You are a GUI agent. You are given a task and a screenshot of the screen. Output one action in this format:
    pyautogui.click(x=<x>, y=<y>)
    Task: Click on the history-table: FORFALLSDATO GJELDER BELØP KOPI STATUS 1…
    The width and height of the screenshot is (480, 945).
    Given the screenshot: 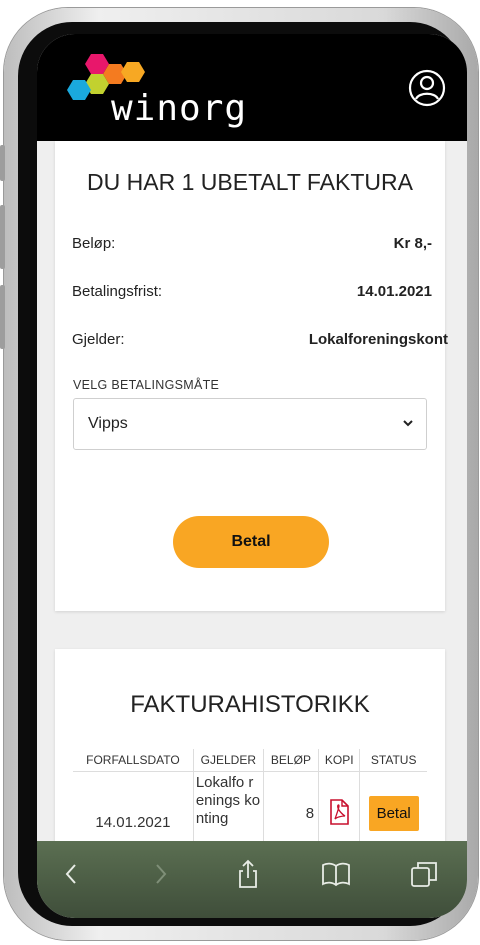 What is the action you would take?
    pyautogui.click(x=250, y=802)
    